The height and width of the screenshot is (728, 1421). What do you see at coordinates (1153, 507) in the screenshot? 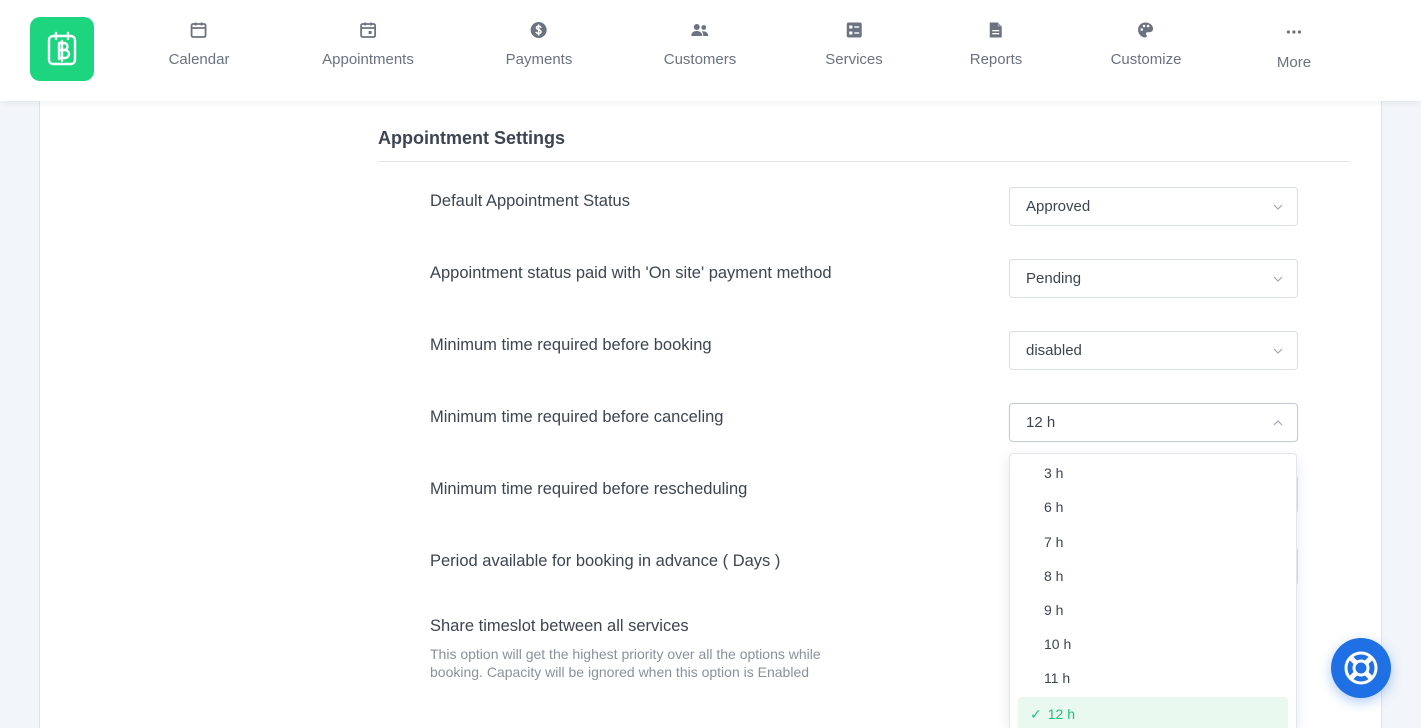
I see `dropdown-option: 6 h` at bounding box center [1153, 507].